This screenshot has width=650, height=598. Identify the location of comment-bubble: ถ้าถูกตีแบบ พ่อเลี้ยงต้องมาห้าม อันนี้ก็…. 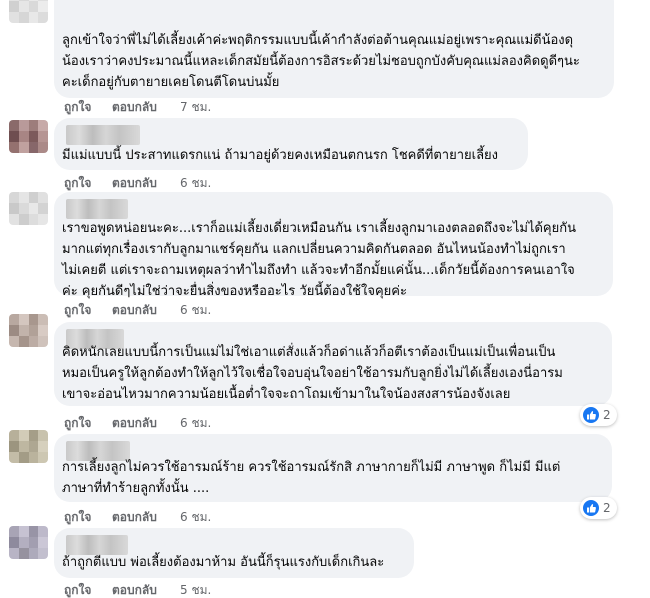
(234, 553).